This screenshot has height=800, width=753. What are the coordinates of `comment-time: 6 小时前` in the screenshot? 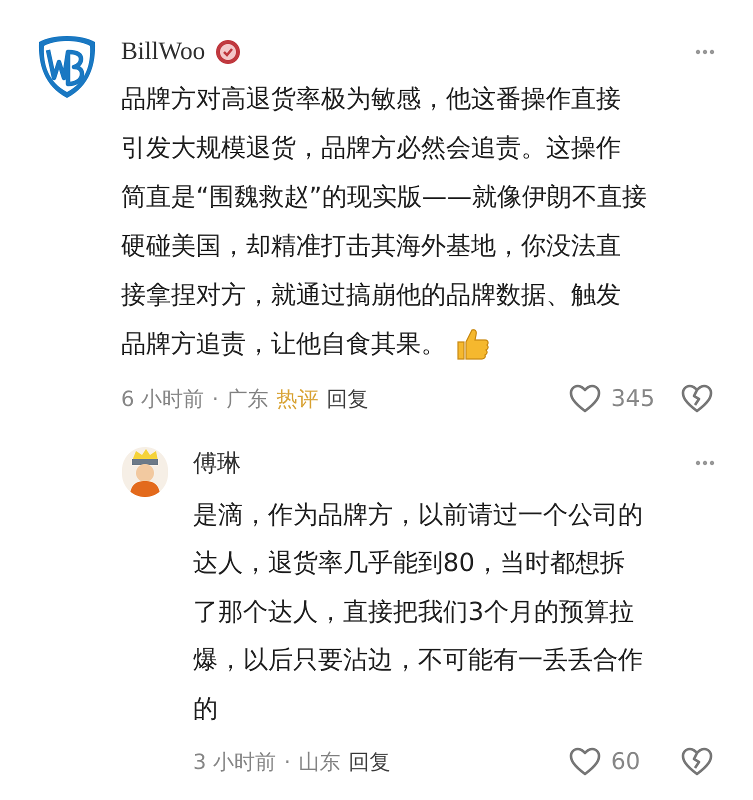 It's located at (162, 399).